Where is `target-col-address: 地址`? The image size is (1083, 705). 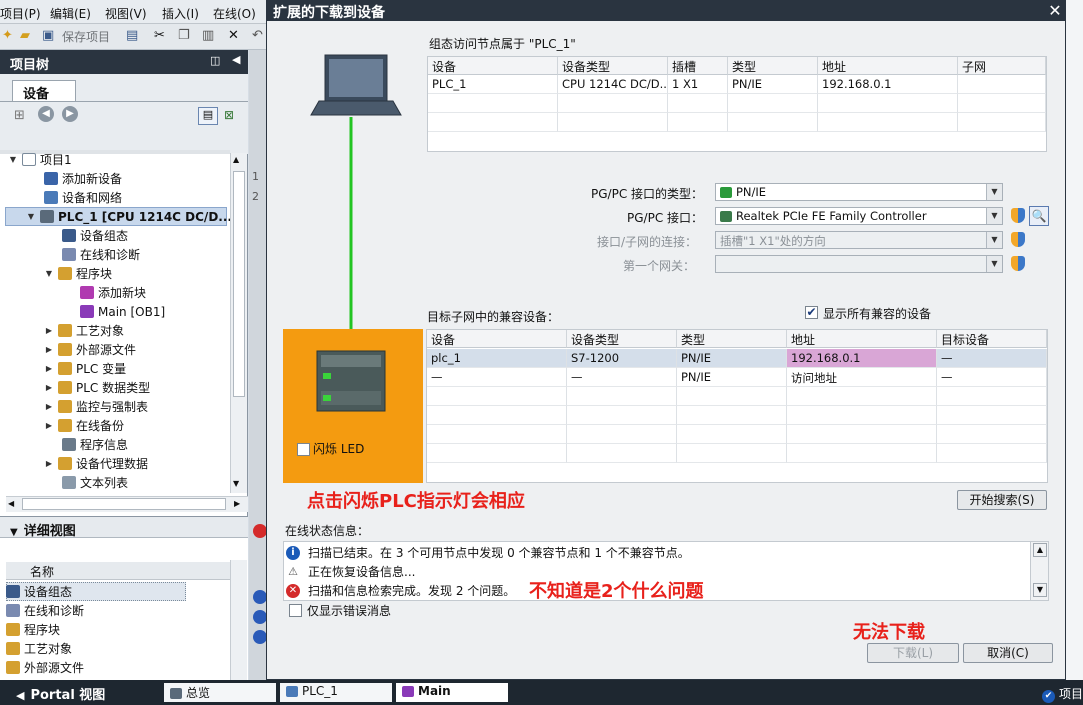 target-col-address: 地址 is located at coordinates (862, 339).